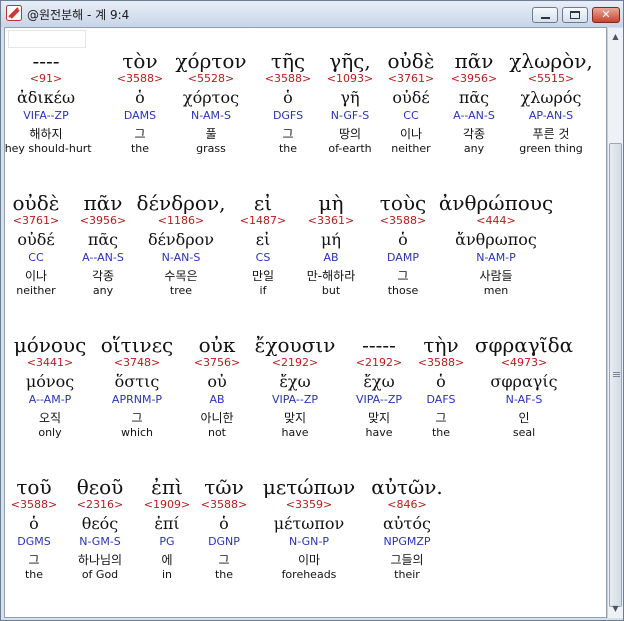 Image resolution: width=624 pixels, height=621 pixels. I want to click on english-gloss: any, so click(103, 290).